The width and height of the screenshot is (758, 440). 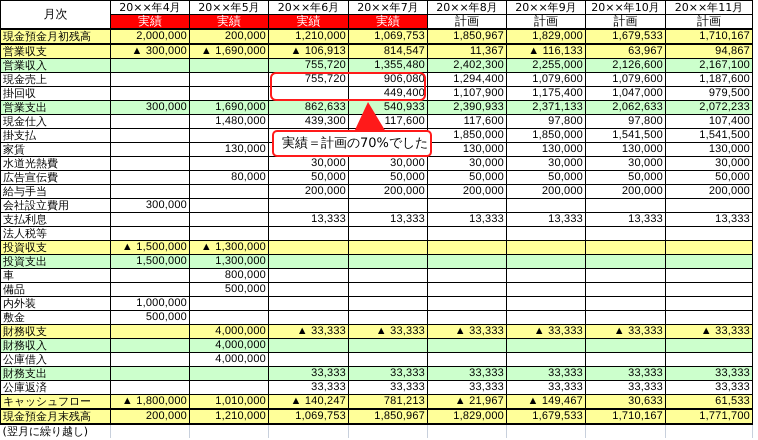 I want to click on table-cell: 979,500, so click(x=729, y=93).